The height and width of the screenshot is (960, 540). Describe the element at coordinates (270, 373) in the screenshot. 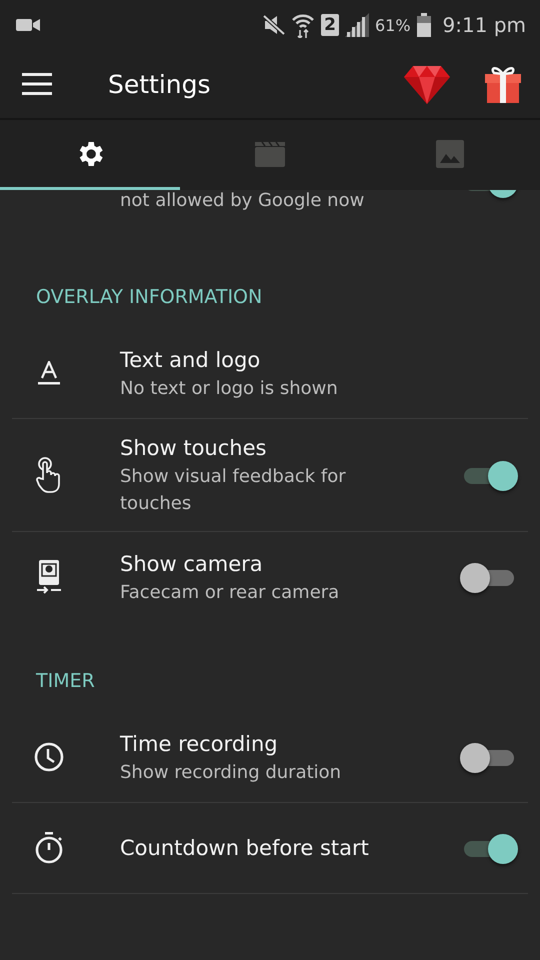

I see `setting-row: Text and logo No text or logo is shown` at that location.